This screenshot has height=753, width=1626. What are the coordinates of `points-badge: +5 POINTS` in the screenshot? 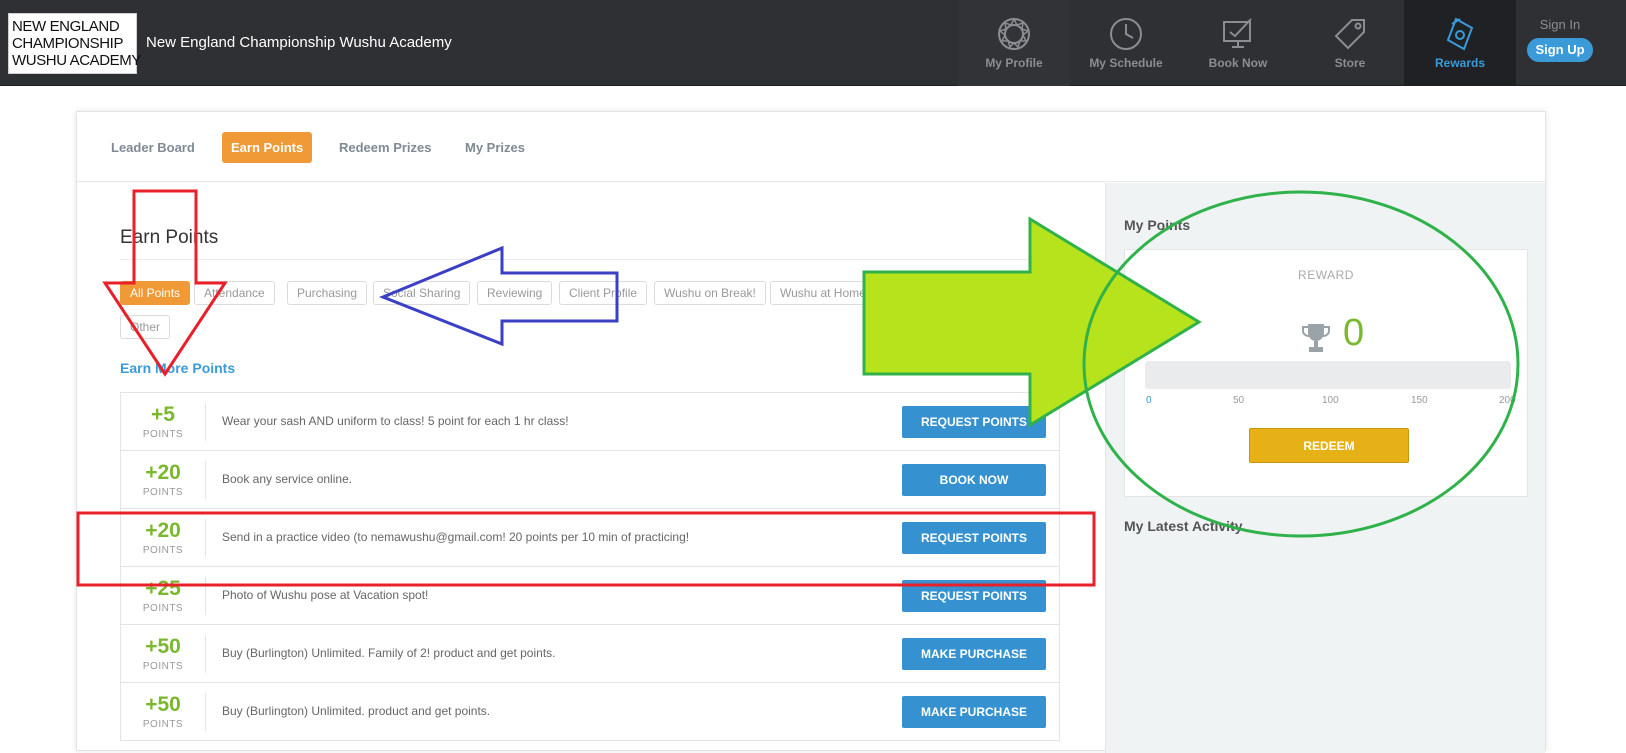 It's located at (163, 417).